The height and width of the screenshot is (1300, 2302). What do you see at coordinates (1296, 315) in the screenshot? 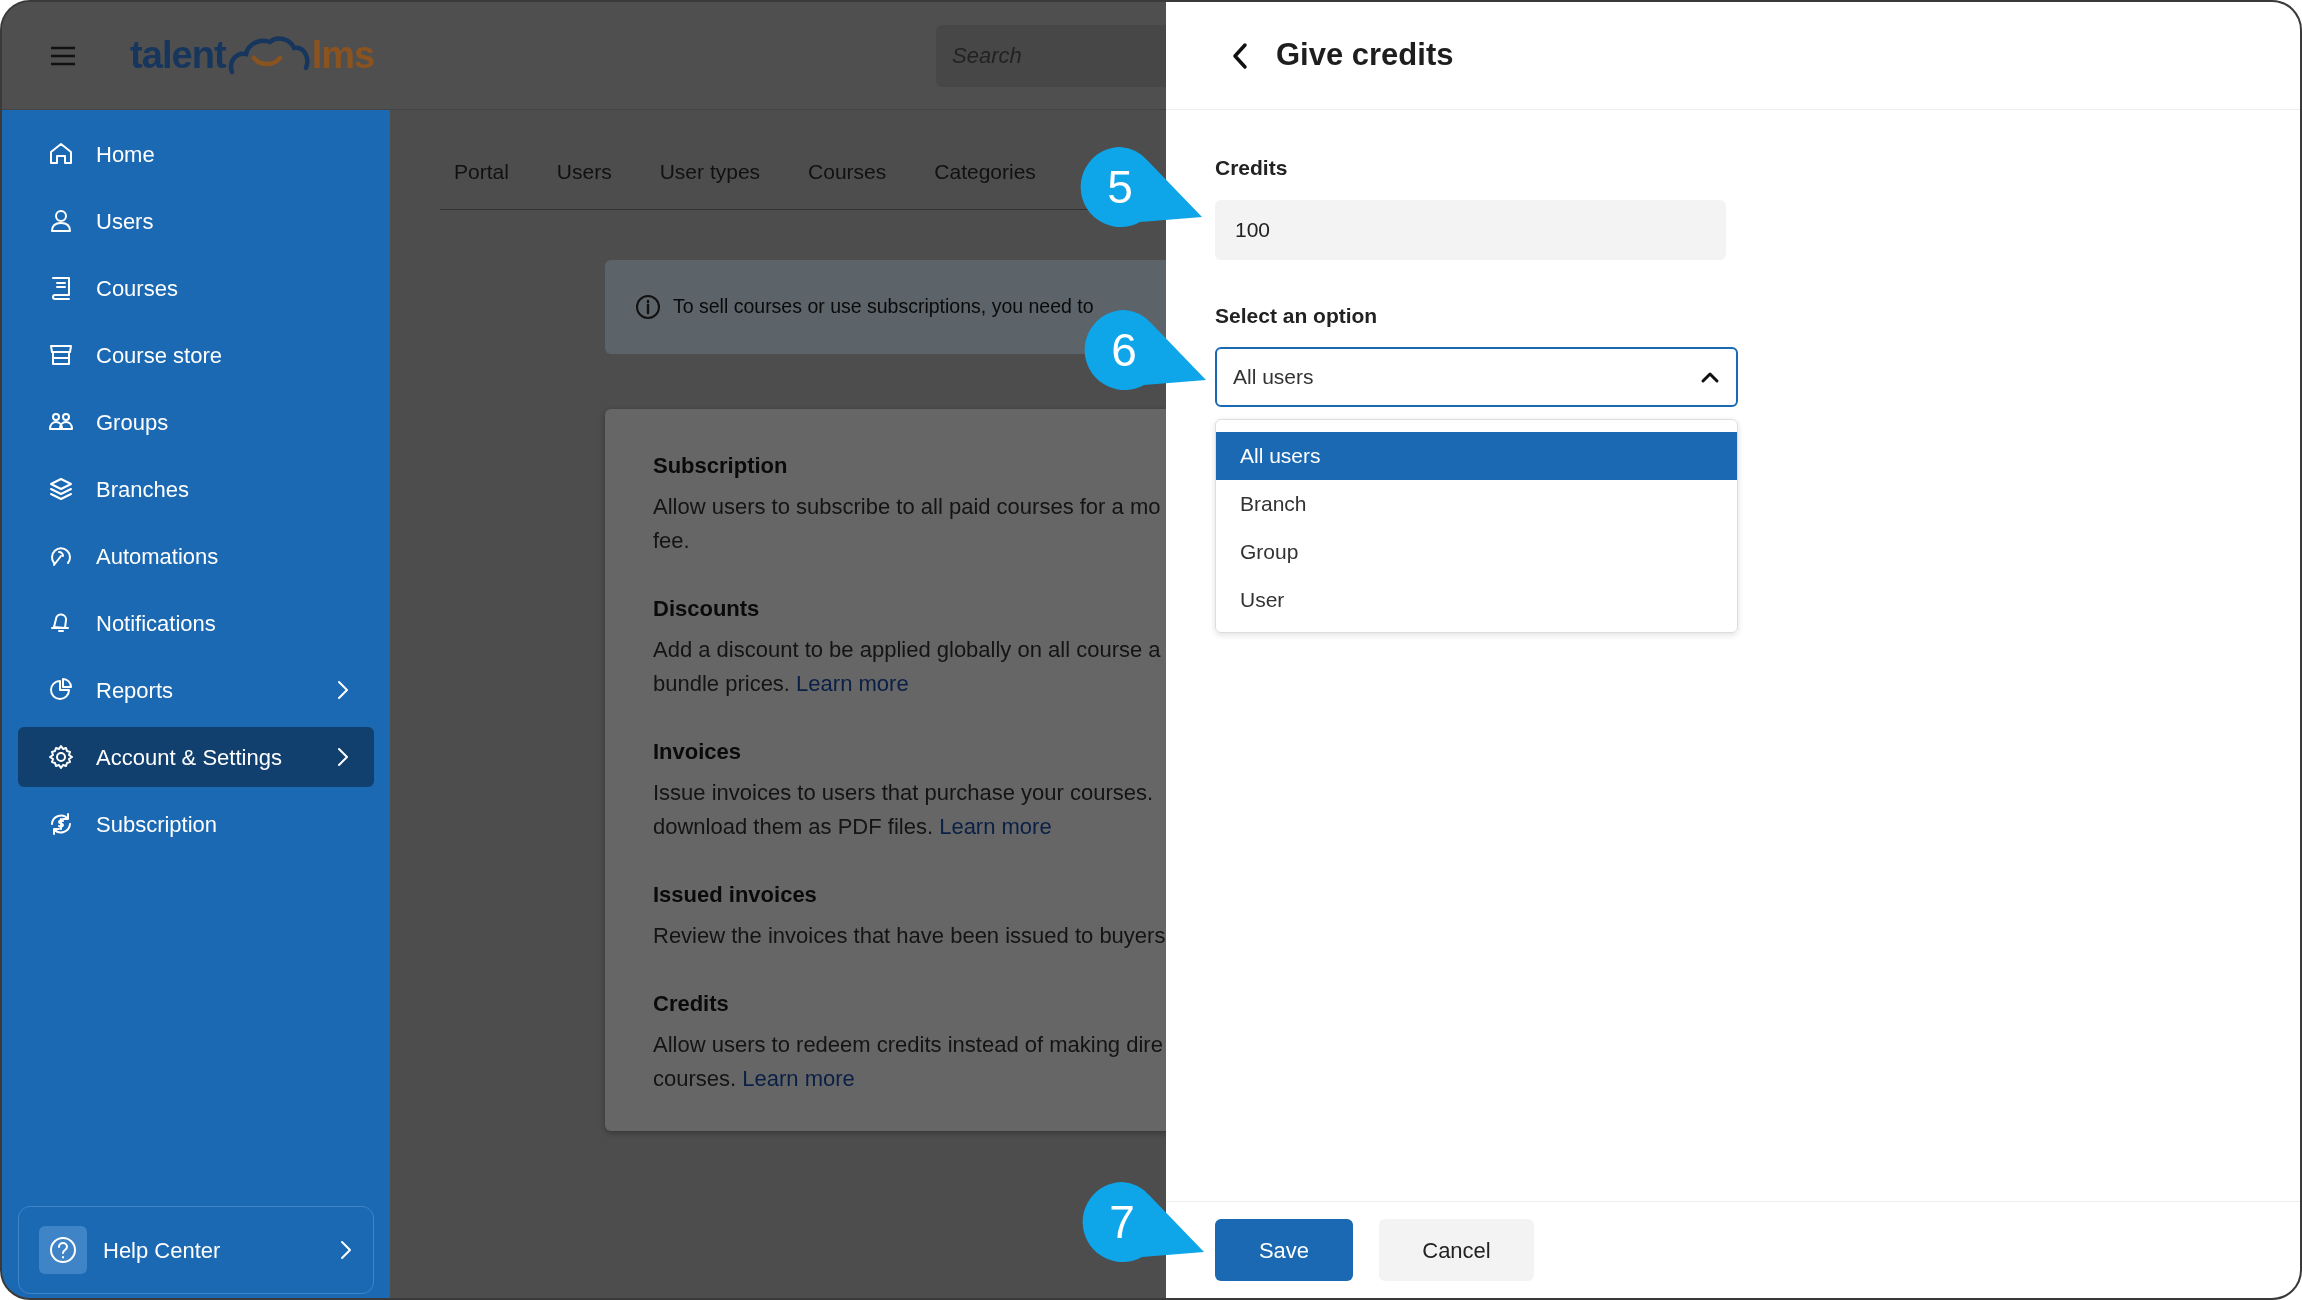
I see `field-label: Select an option` at bounding box center [1296, 315].